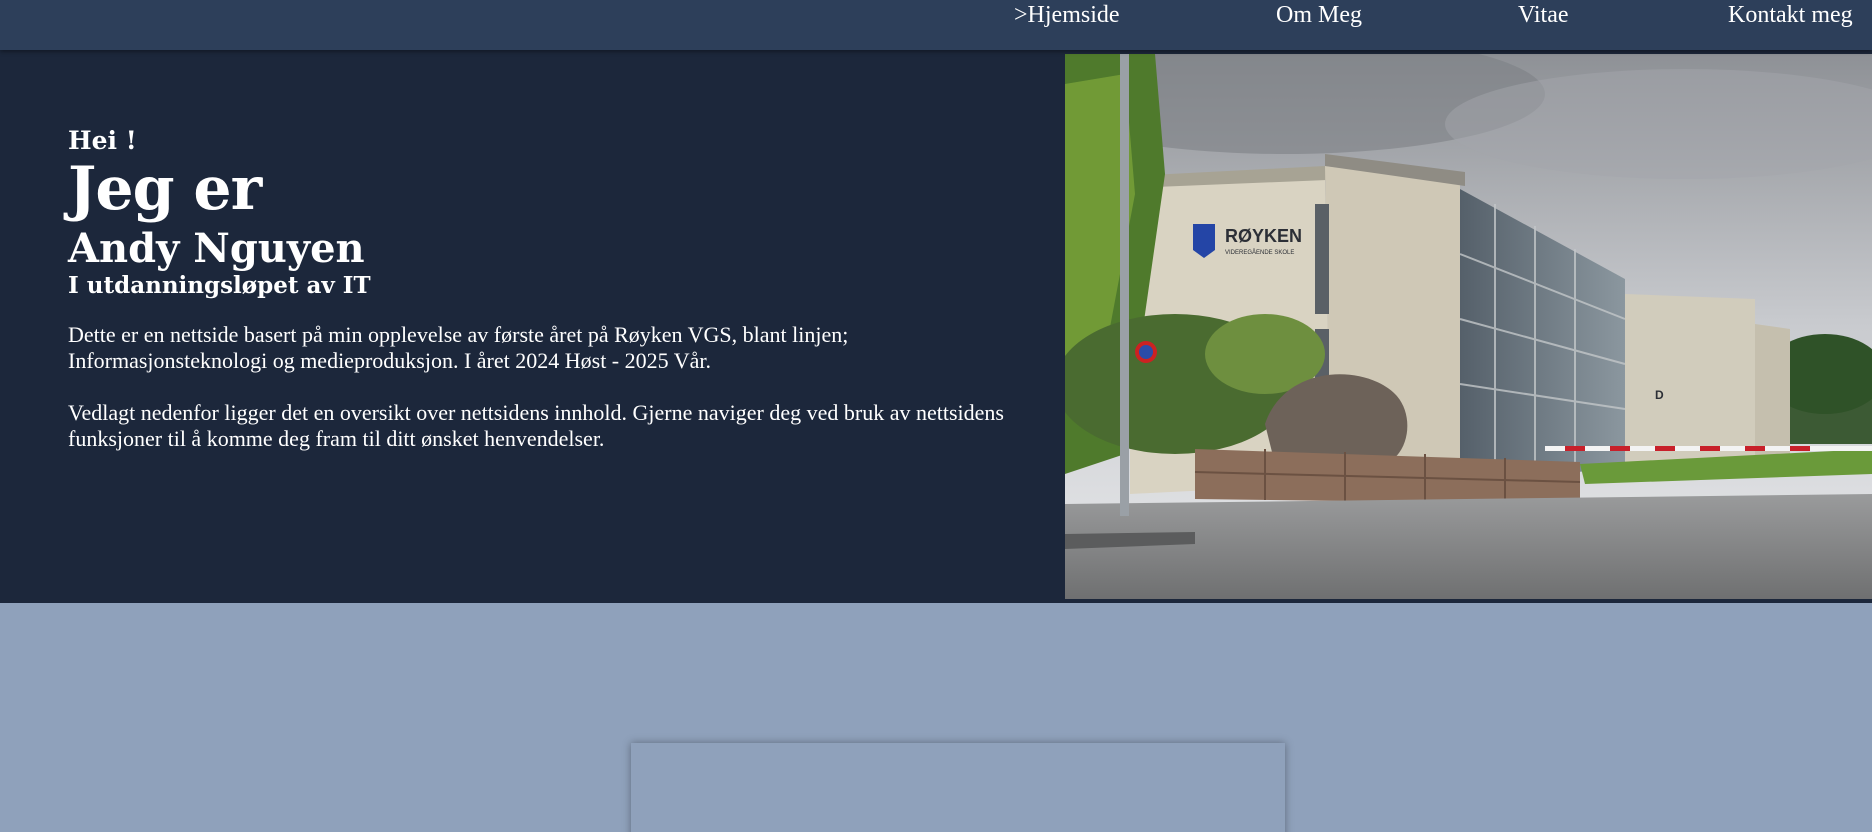 The height and width of the screenshot is (832, 1872). I want to click on name-heading: Andy Nguyen, so click(216, 248).